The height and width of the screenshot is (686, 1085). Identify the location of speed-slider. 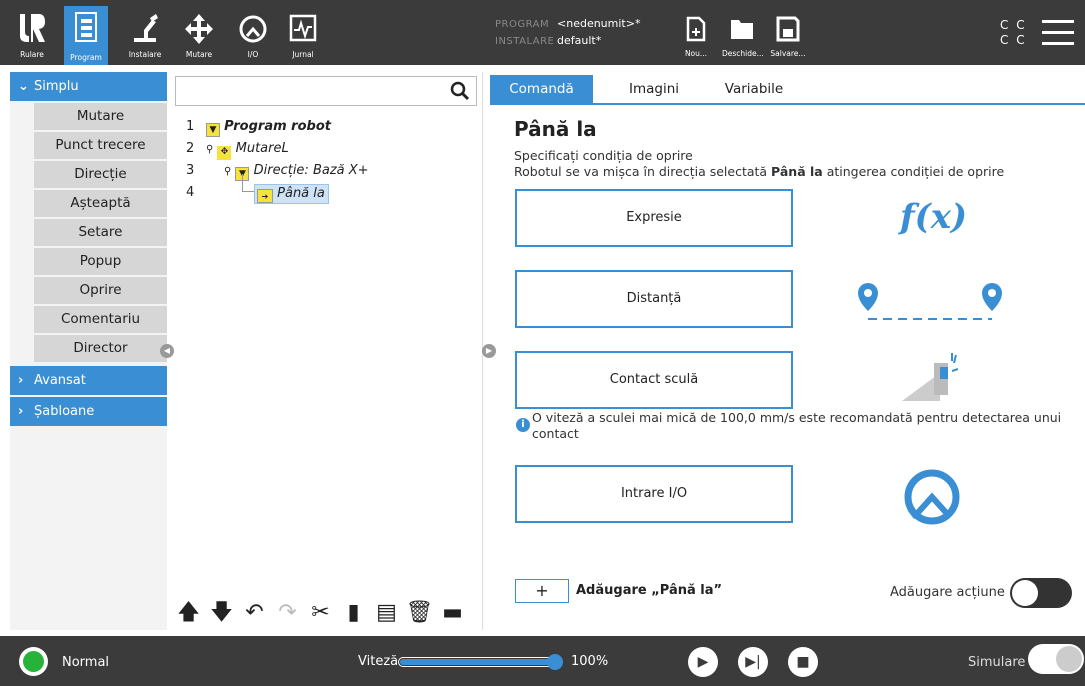
(480, 662).